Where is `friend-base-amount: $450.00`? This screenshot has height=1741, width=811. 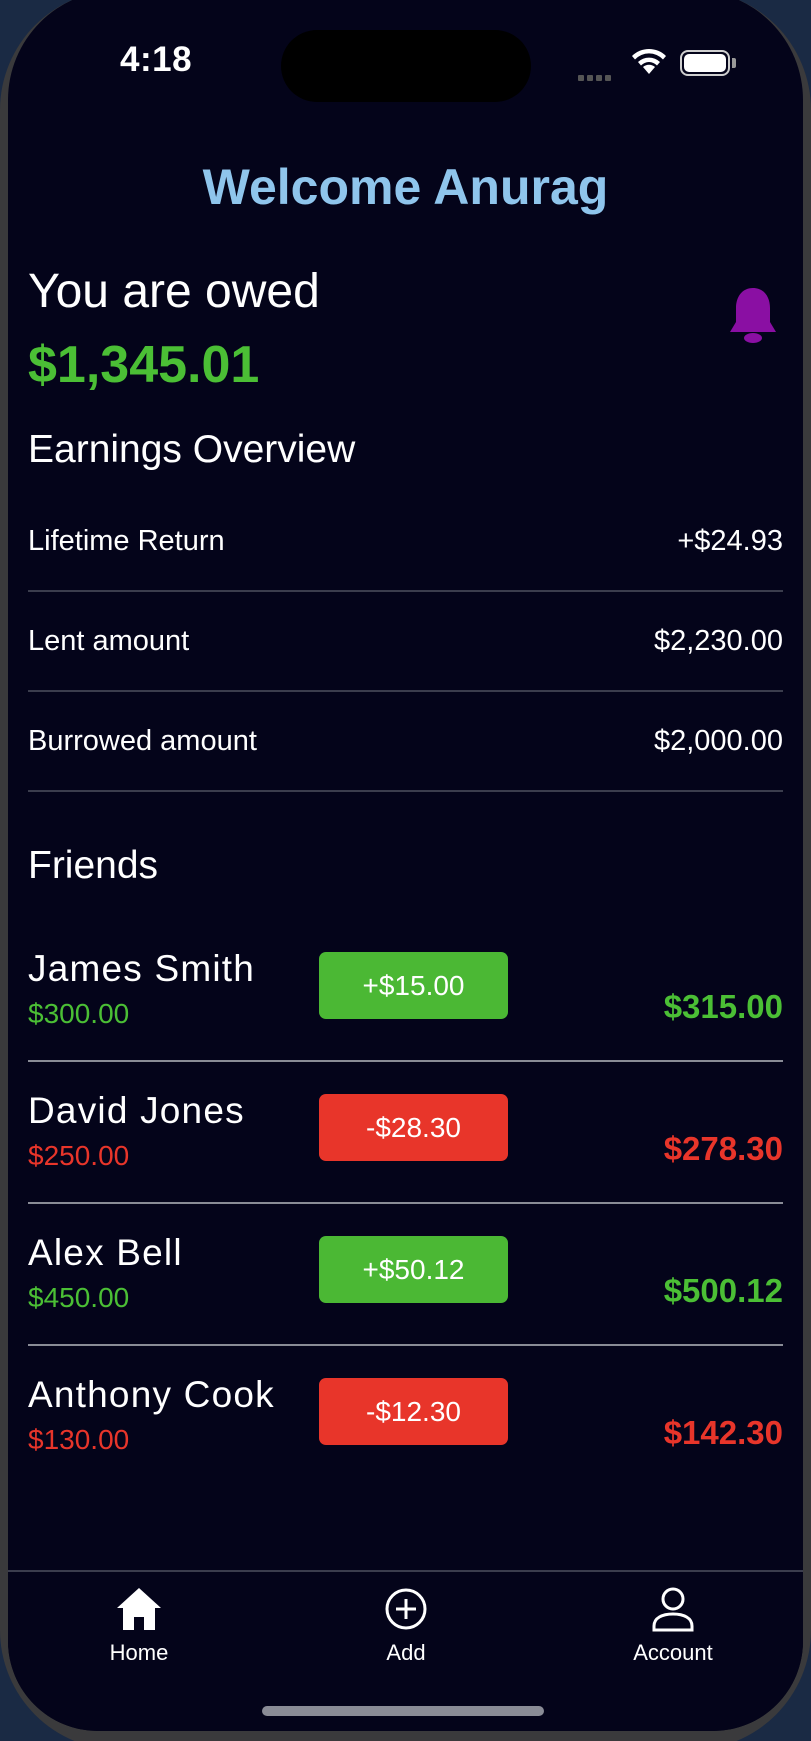 friend-base-amount: $450.00 is located at coordinates (79, 1297).